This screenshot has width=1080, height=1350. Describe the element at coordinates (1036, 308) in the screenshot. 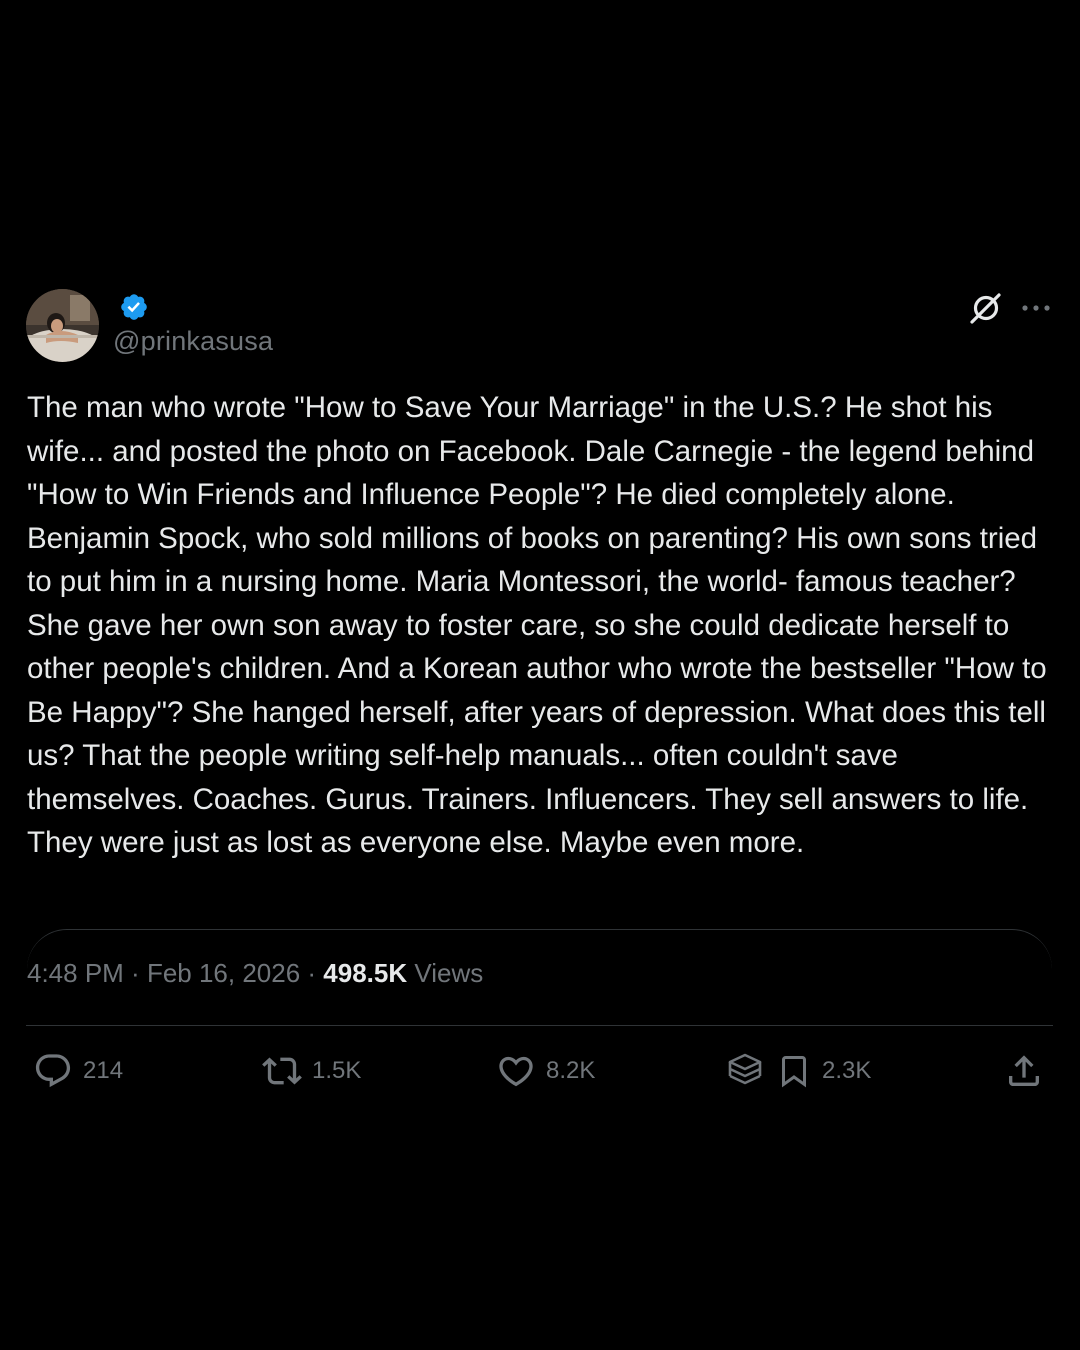

I see `more-icon` at that location.